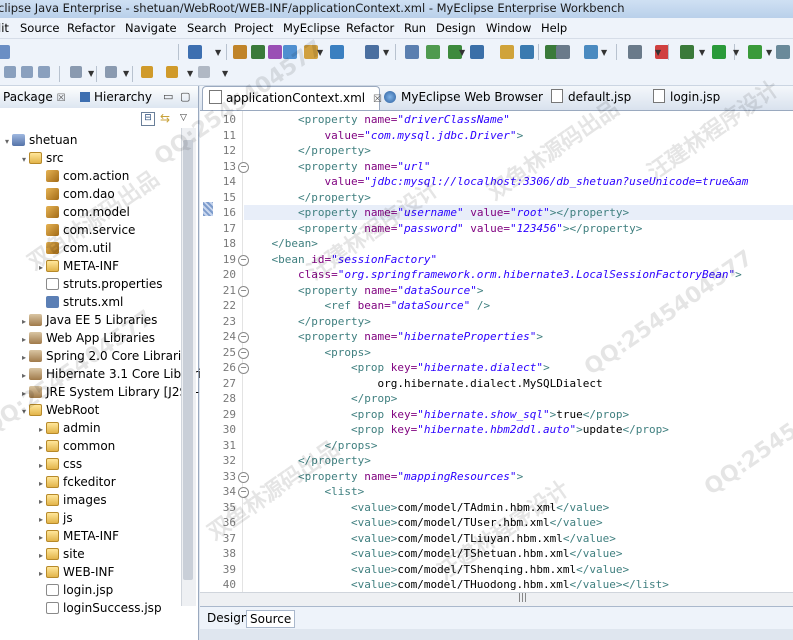  Describe the element at coordinates (54, 518) in the screenshot. I see `tree-item: ▸ js` at that location.